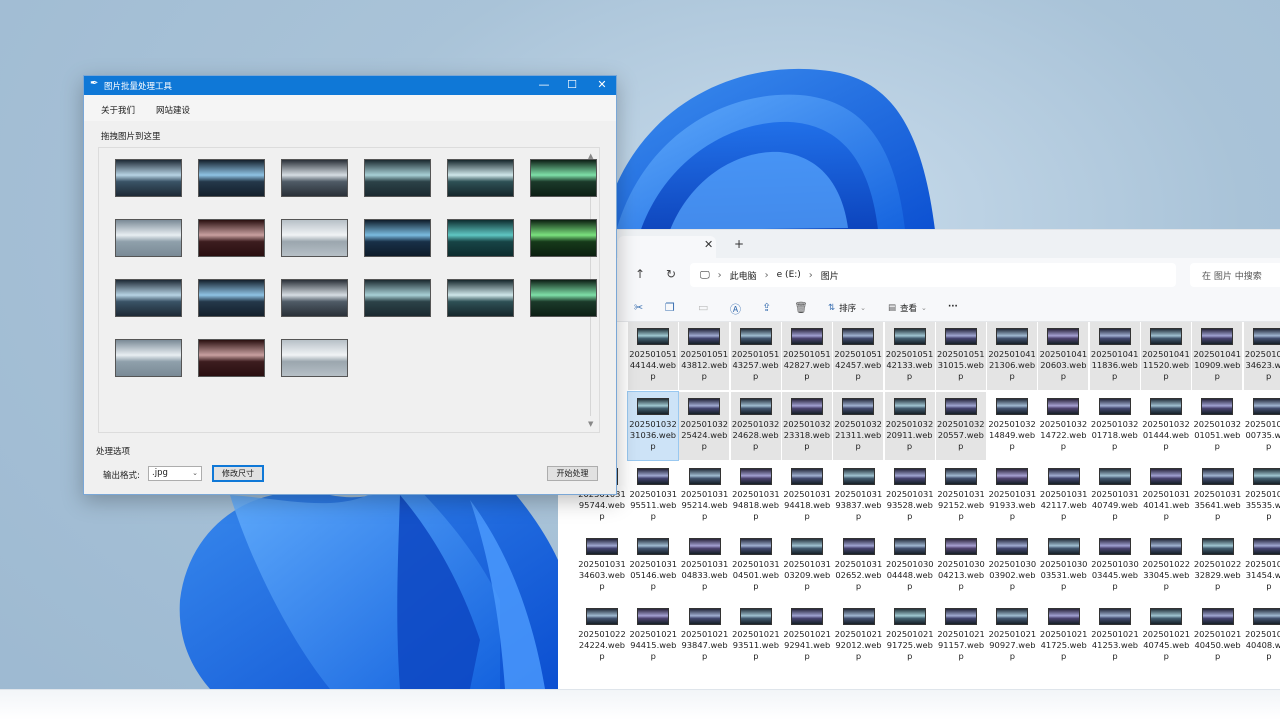 Image resolution: width=1280 pixels, height=720 pixels. Describe the element at coordinates (960, 426) in the screenshot. I see `file-item: 20250103220557.webp` at that location.